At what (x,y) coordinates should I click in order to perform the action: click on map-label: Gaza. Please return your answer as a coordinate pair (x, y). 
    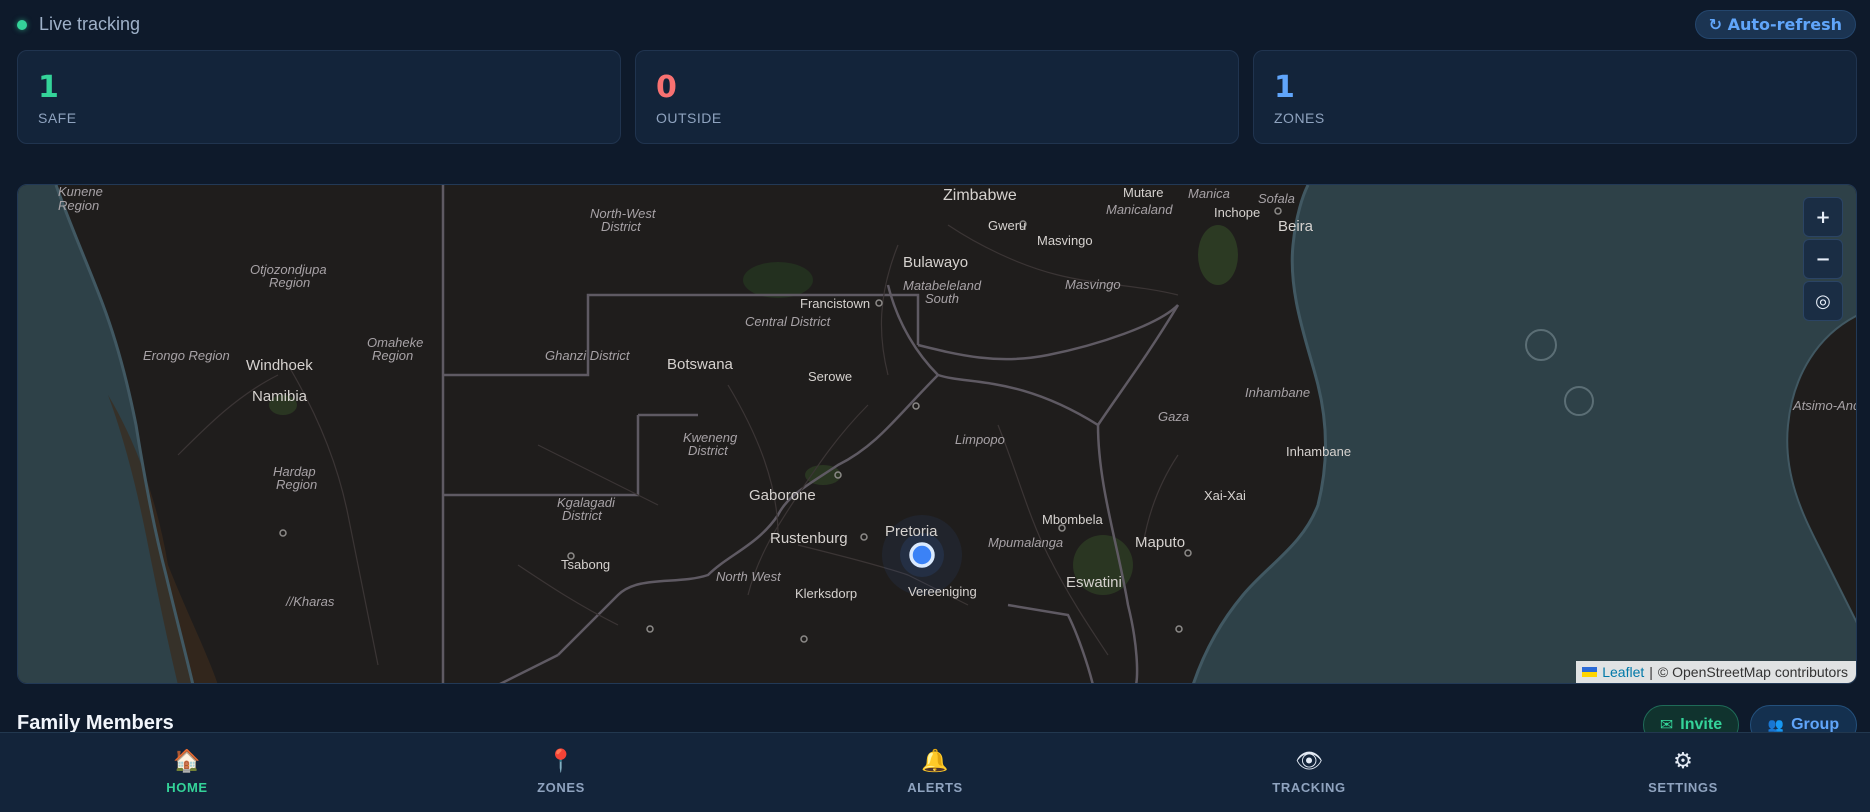
    Looking at the image, I should click on (1173, 416).